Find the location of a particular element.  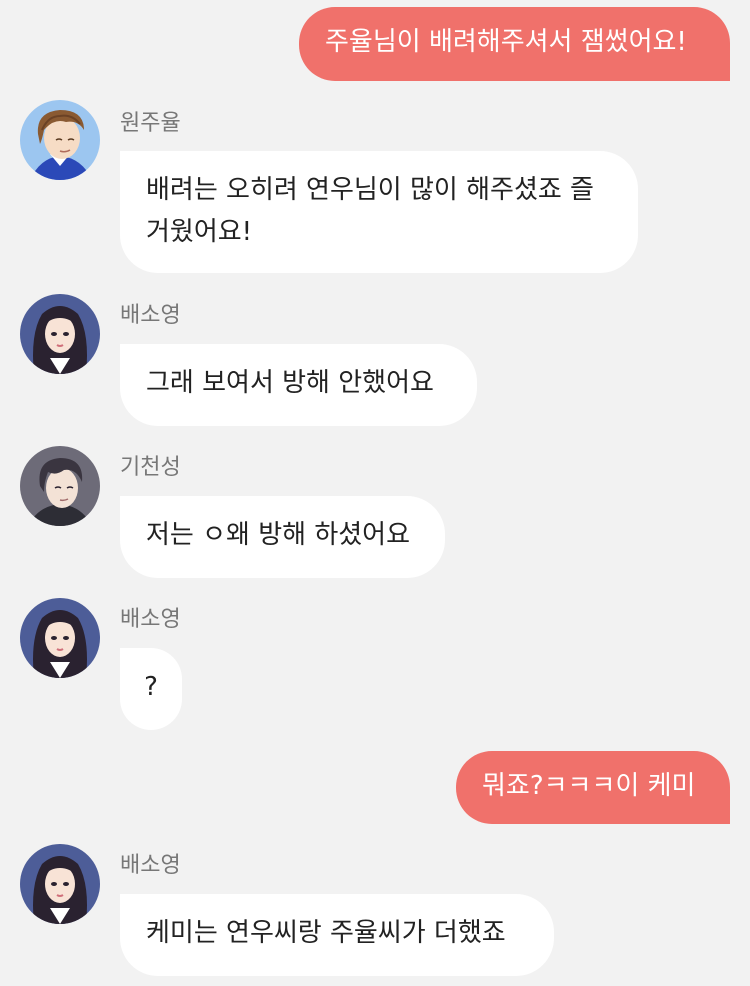

curly-brown-hair-man-avatar-icon is located at coordinates (60, 140).